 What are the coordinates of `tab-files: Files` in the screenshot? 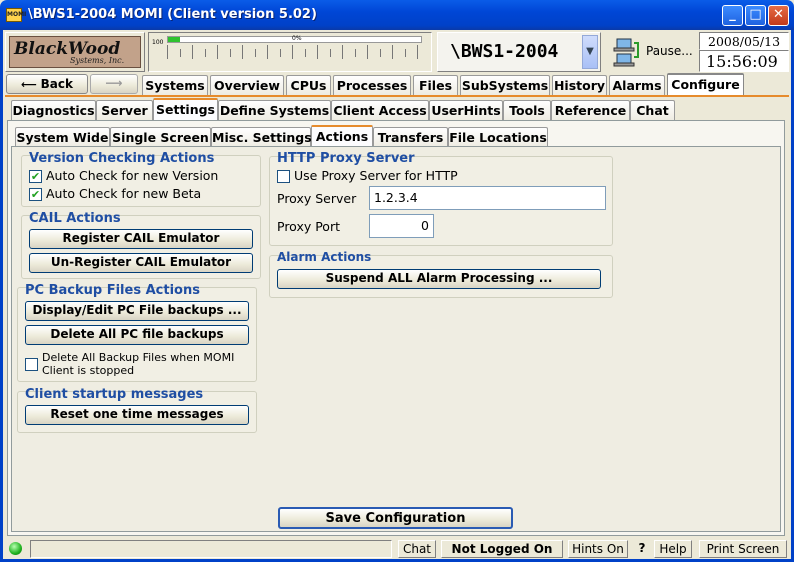 It's located at (435, 85).